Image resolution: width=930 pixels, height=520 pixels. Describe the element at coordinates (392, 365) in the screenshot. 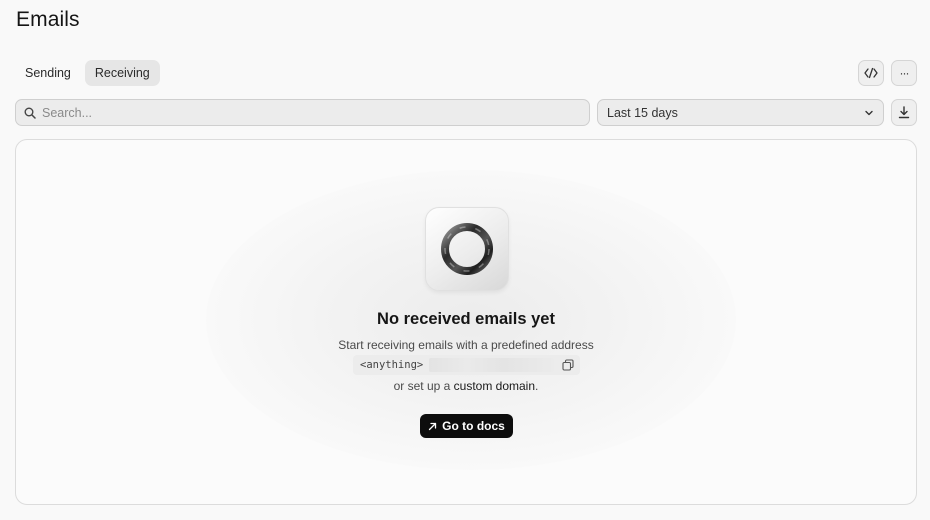

I see `address-prefix: <anything>` at that location.